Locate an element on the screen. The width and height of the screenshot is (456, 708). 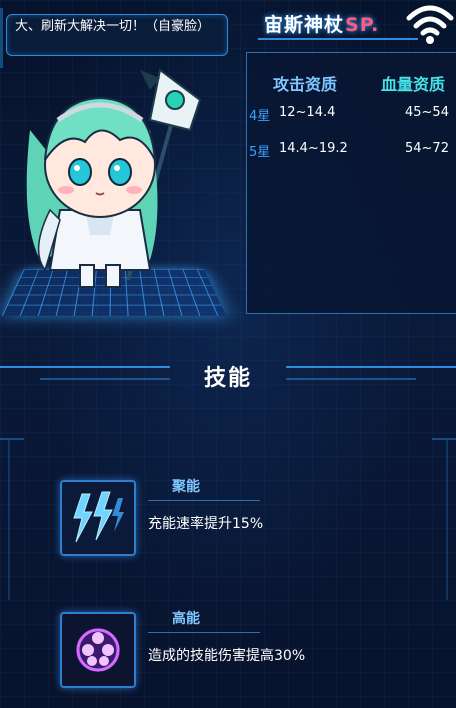
energy-orb-icon is located at coordinates (98, 650).